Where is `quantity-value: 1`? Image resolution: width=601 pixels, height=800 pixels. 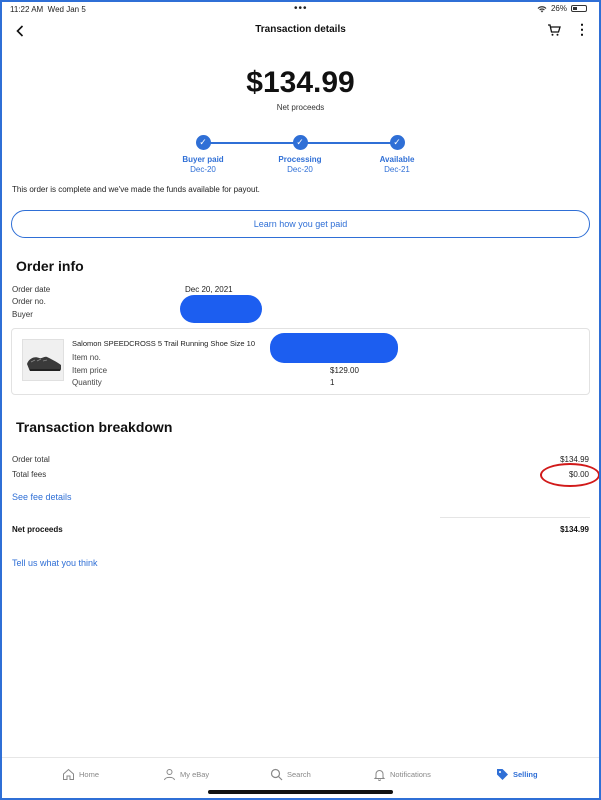
quantity-value: 1 is located at coordinates (332, 382).